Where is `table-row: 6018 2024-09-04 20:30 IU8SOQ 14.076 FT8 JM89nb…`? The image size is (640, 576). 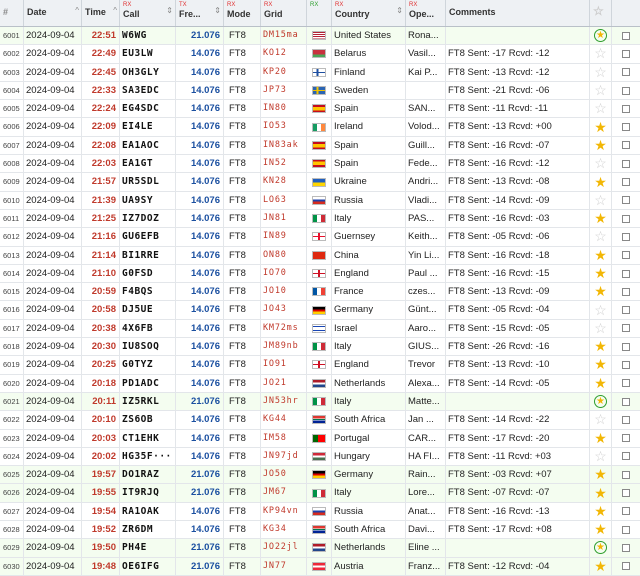 table-row: 6018 2024-09-04 20:30 IU8SOQ 14.076 FT8 JM89nb… is located at coordinates (320, 347).